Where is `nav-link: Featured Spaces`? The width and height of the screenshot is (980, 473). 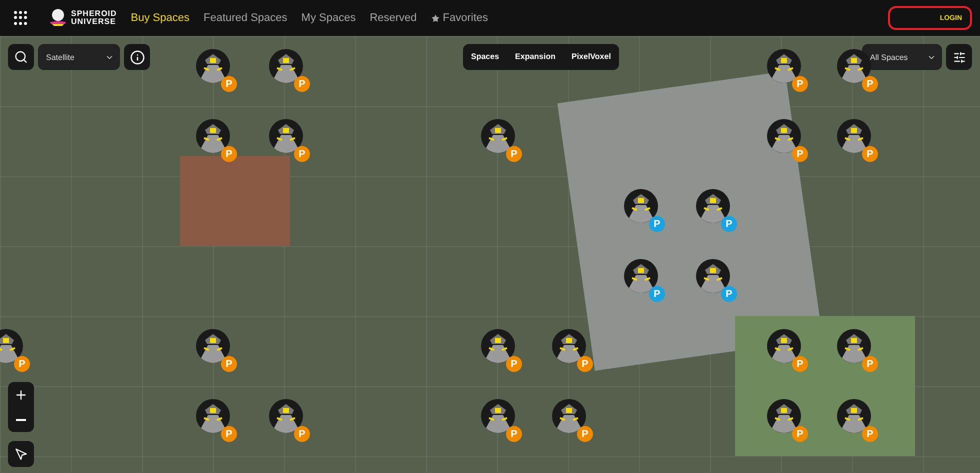
nav-link: Featured Spaces is located at coordinates (246, 18).